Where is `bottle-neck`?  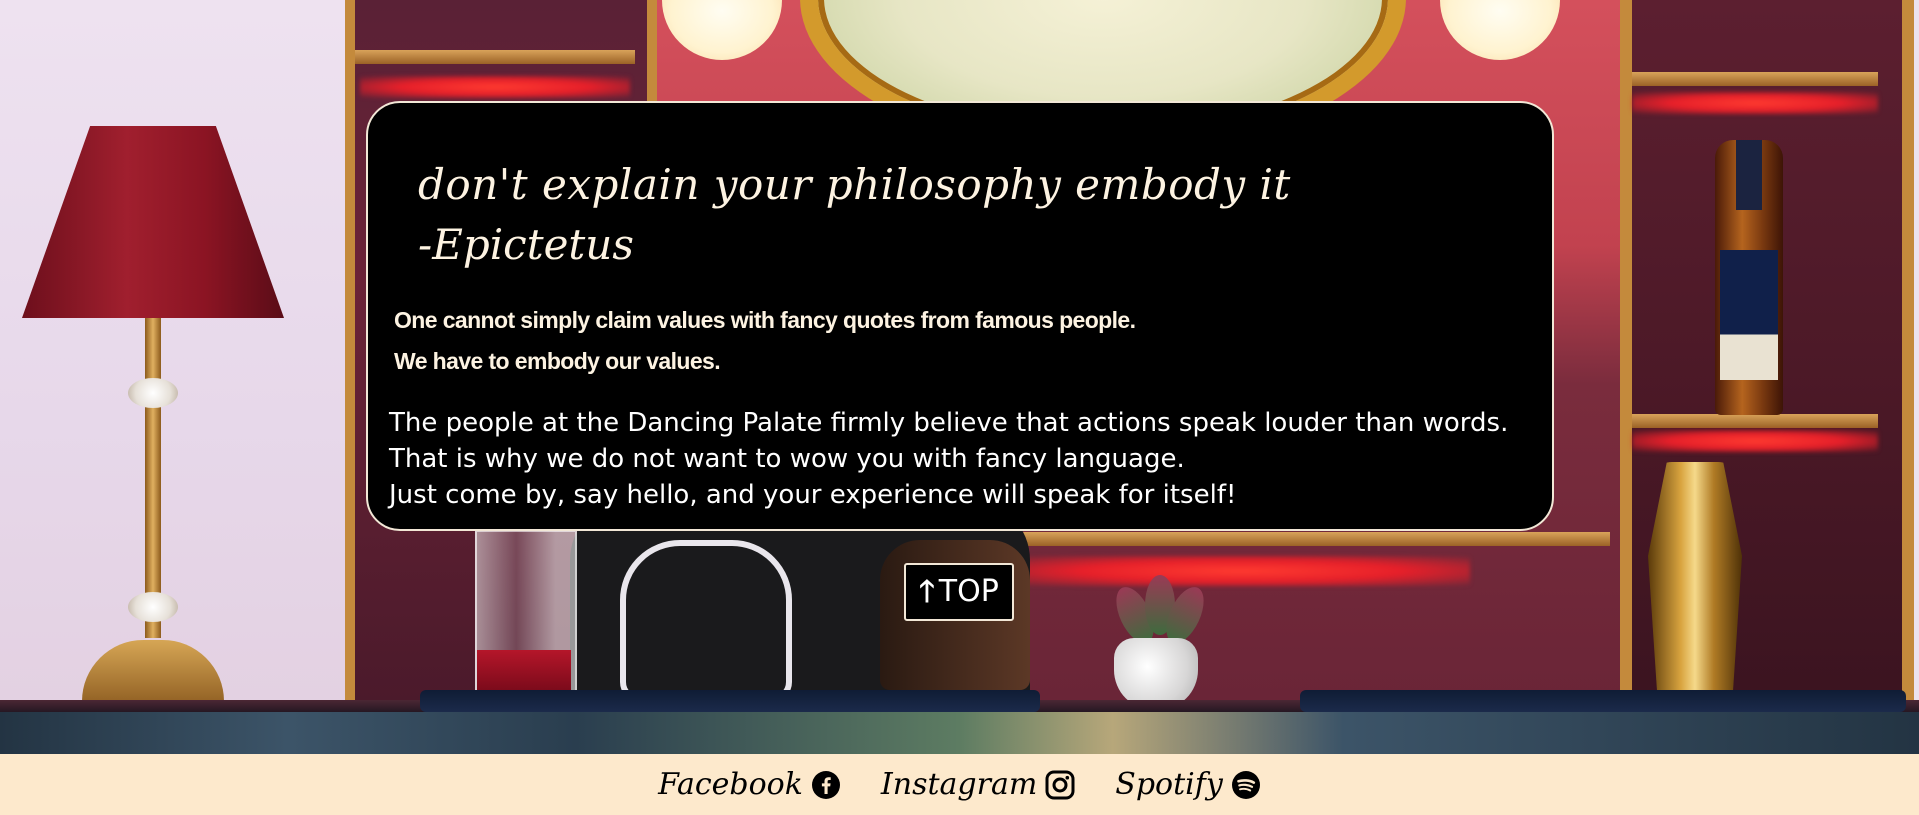
bottle-neck is located at coordinates (1749, 175).